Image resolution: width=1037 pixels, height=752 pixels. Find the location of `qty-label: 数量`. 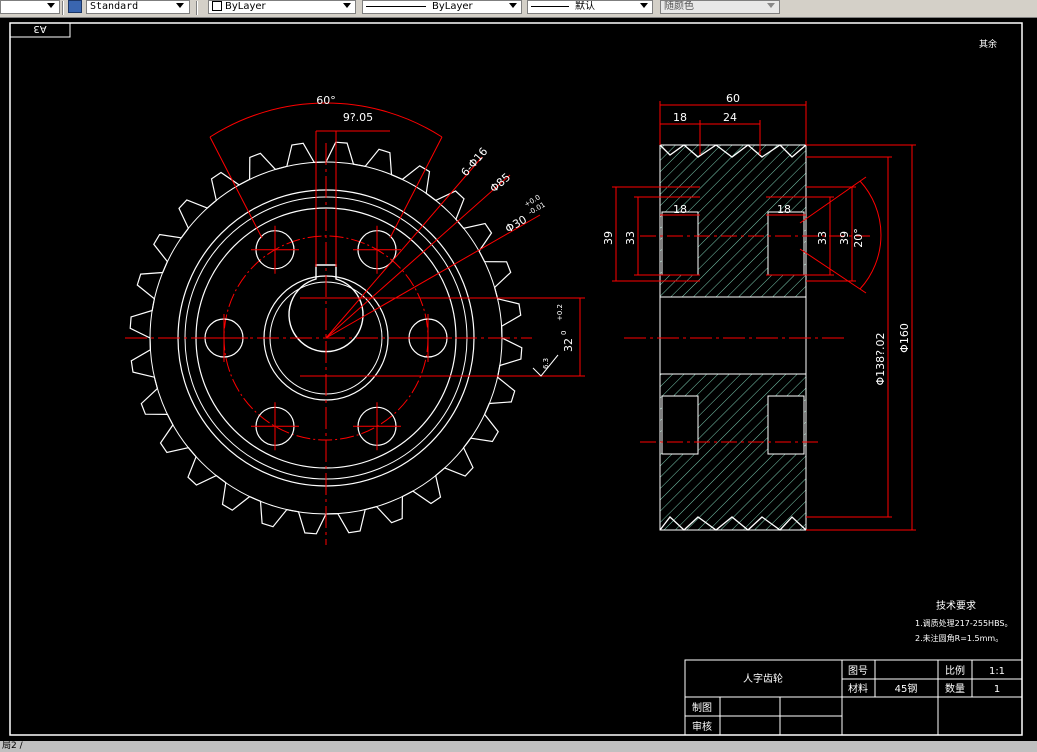

qty-label: 数量 is located at coordinates (955, 688).